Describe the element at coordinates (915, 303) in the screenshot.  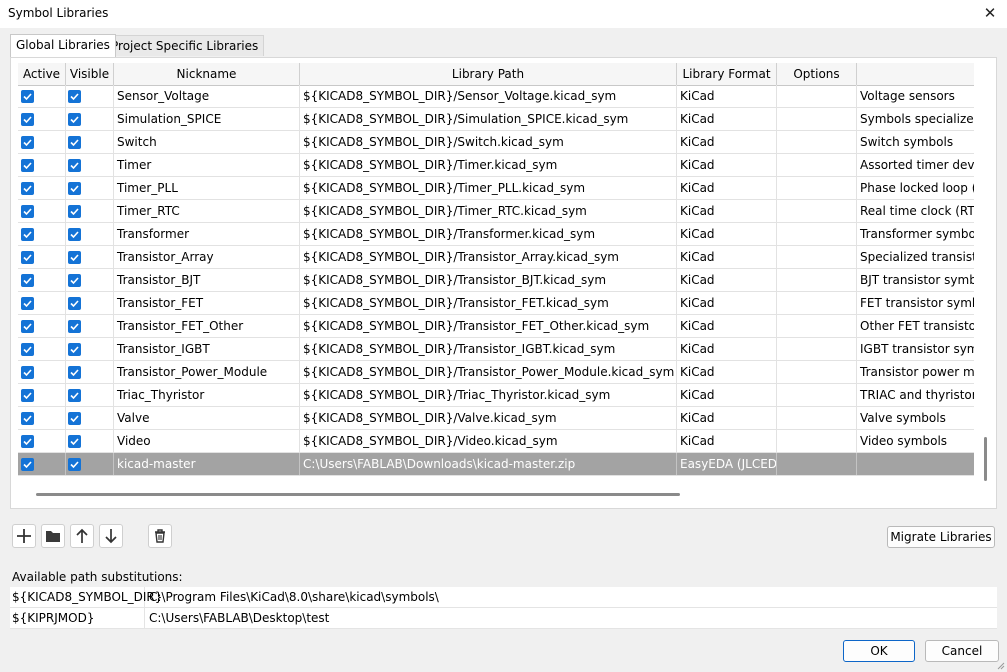
I see `description-cell: FET transistor symbols` at that location.